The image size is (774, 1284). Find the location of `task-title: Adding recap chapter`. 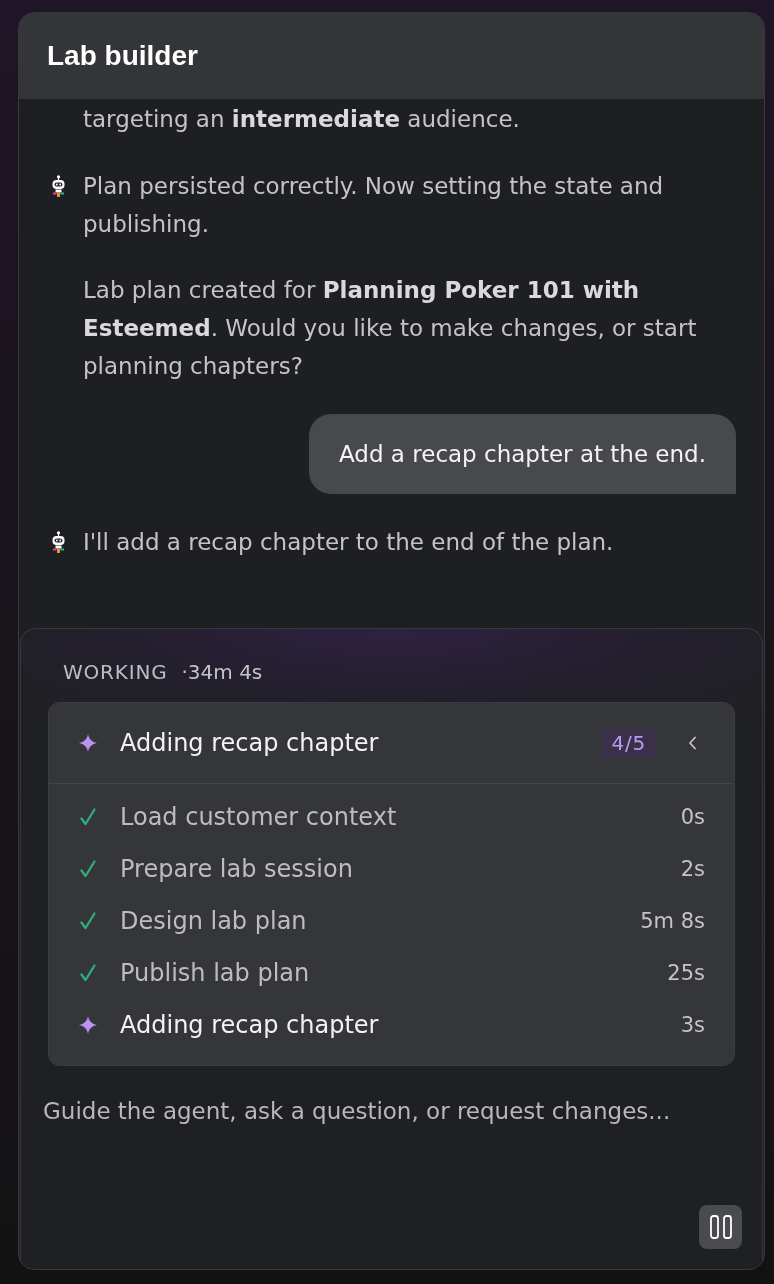

task-title: Adding recap chapter is located at coordinates (249, 743).